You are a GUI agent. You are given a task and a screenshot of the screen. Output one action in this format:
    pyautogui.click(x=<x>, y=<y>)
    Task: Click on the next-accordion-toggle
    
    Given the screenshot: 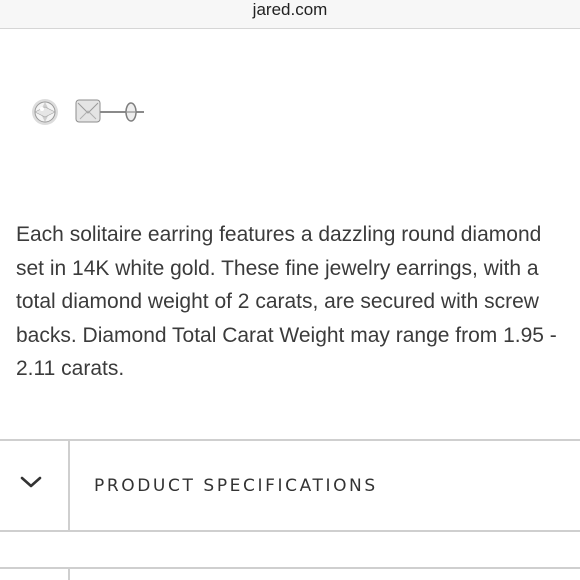 What is the action you would take?
    pyautogui.click(x=35, y=574)
    